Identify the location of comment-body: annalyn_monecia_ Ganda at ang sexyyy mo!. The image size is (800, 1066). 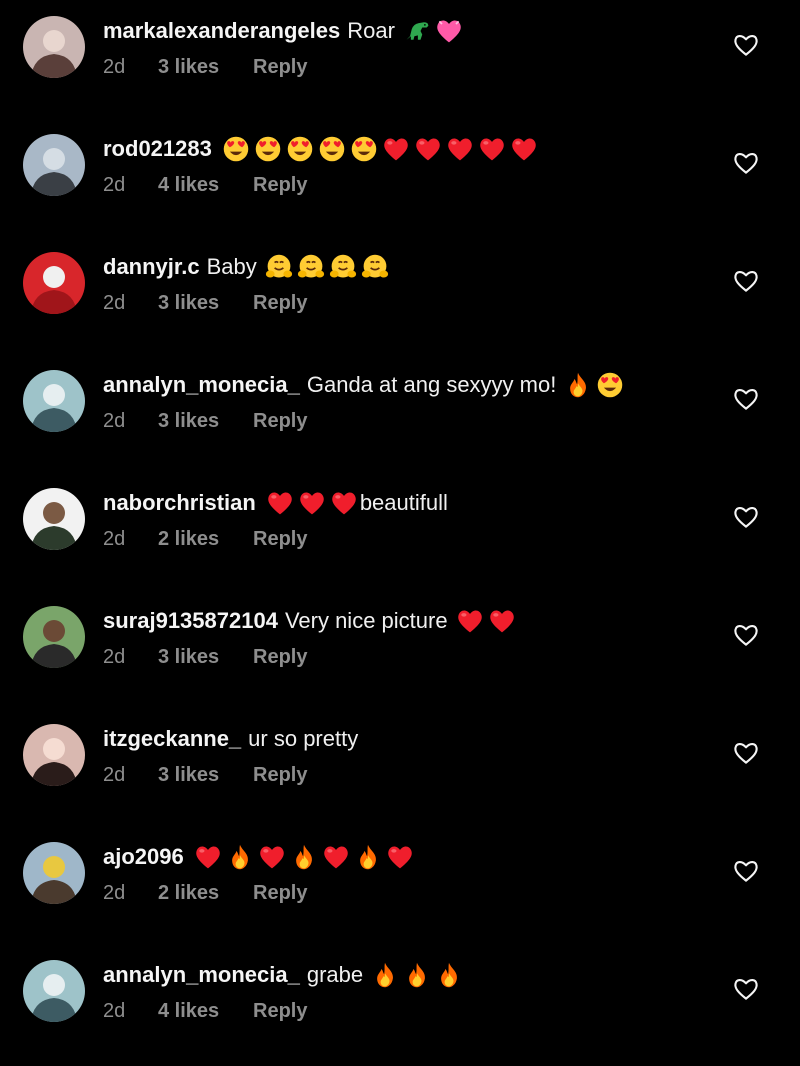
(363, 385).